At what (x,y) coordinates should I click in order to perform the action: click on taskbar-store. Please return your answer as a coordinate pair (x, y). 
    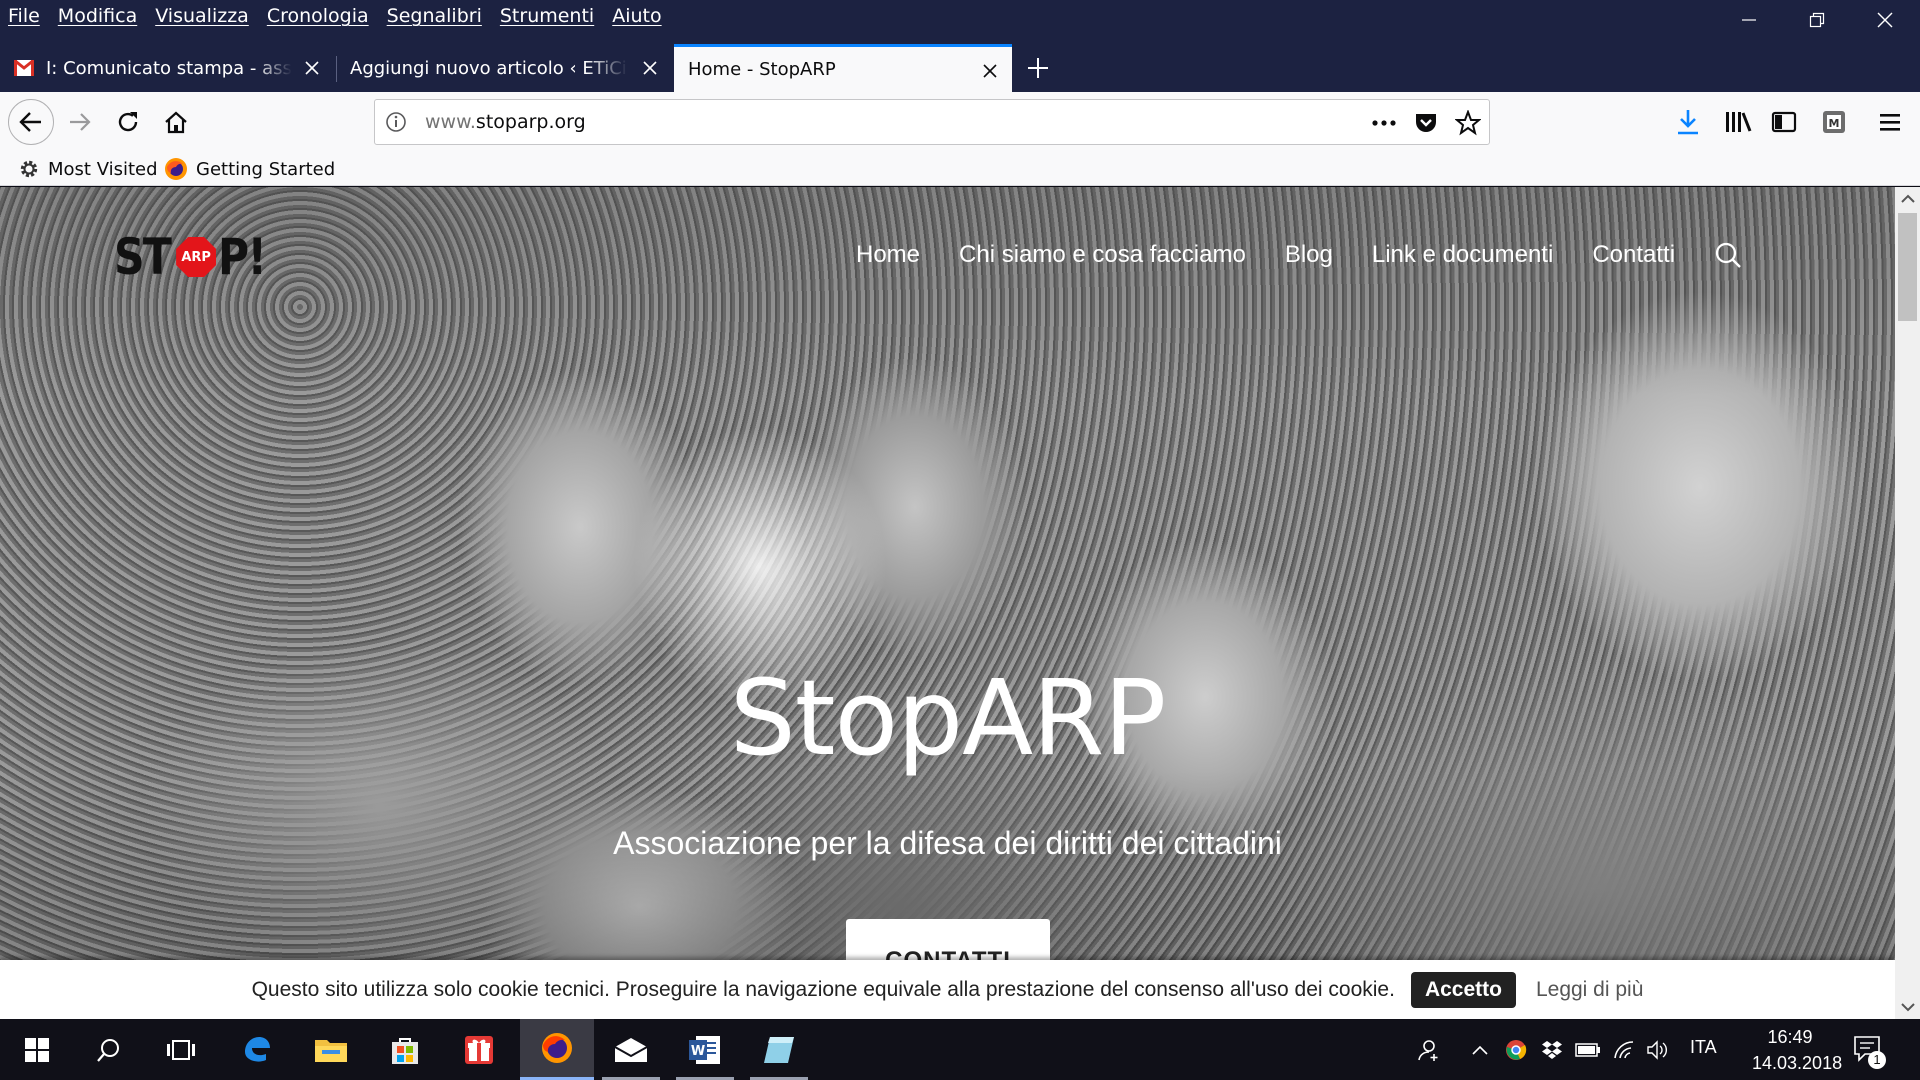
    Looking at the image, I should click on (405, 1049).